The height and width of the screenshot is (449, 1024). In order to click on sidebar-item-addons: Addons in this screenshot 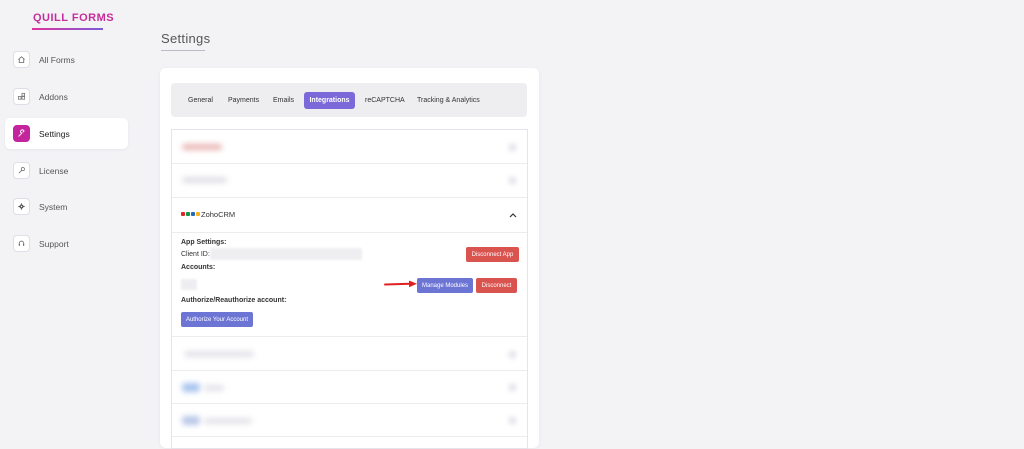, I will do `click(66, 96)`.